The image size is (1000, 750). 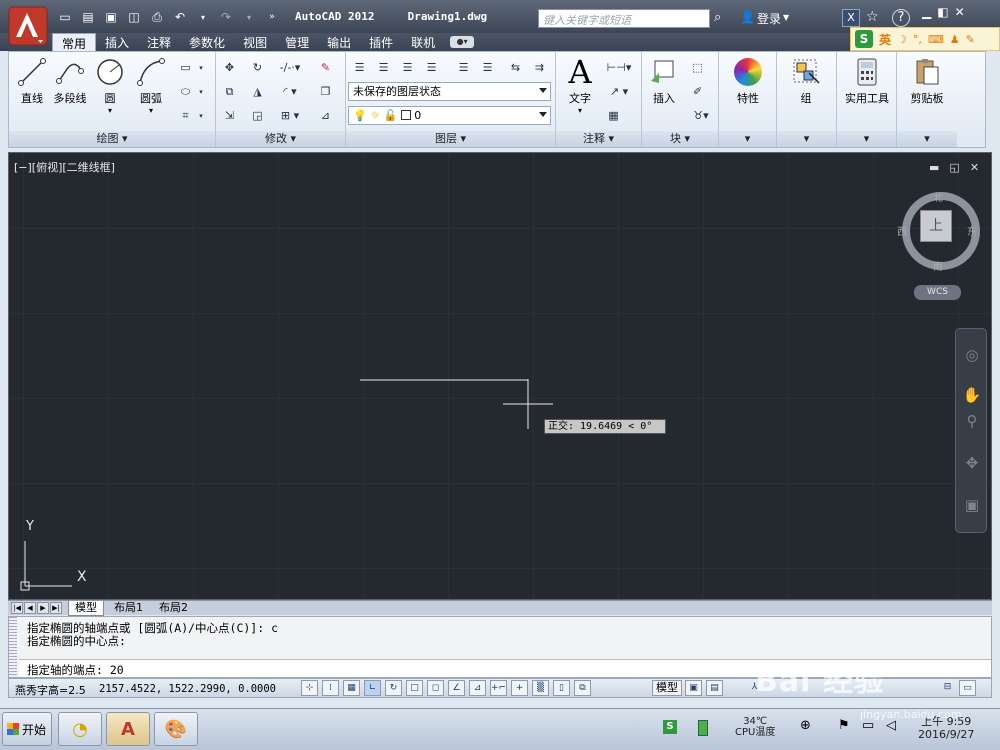 I want to click on polyline-button: 多段线, so click(x=70, y=81).